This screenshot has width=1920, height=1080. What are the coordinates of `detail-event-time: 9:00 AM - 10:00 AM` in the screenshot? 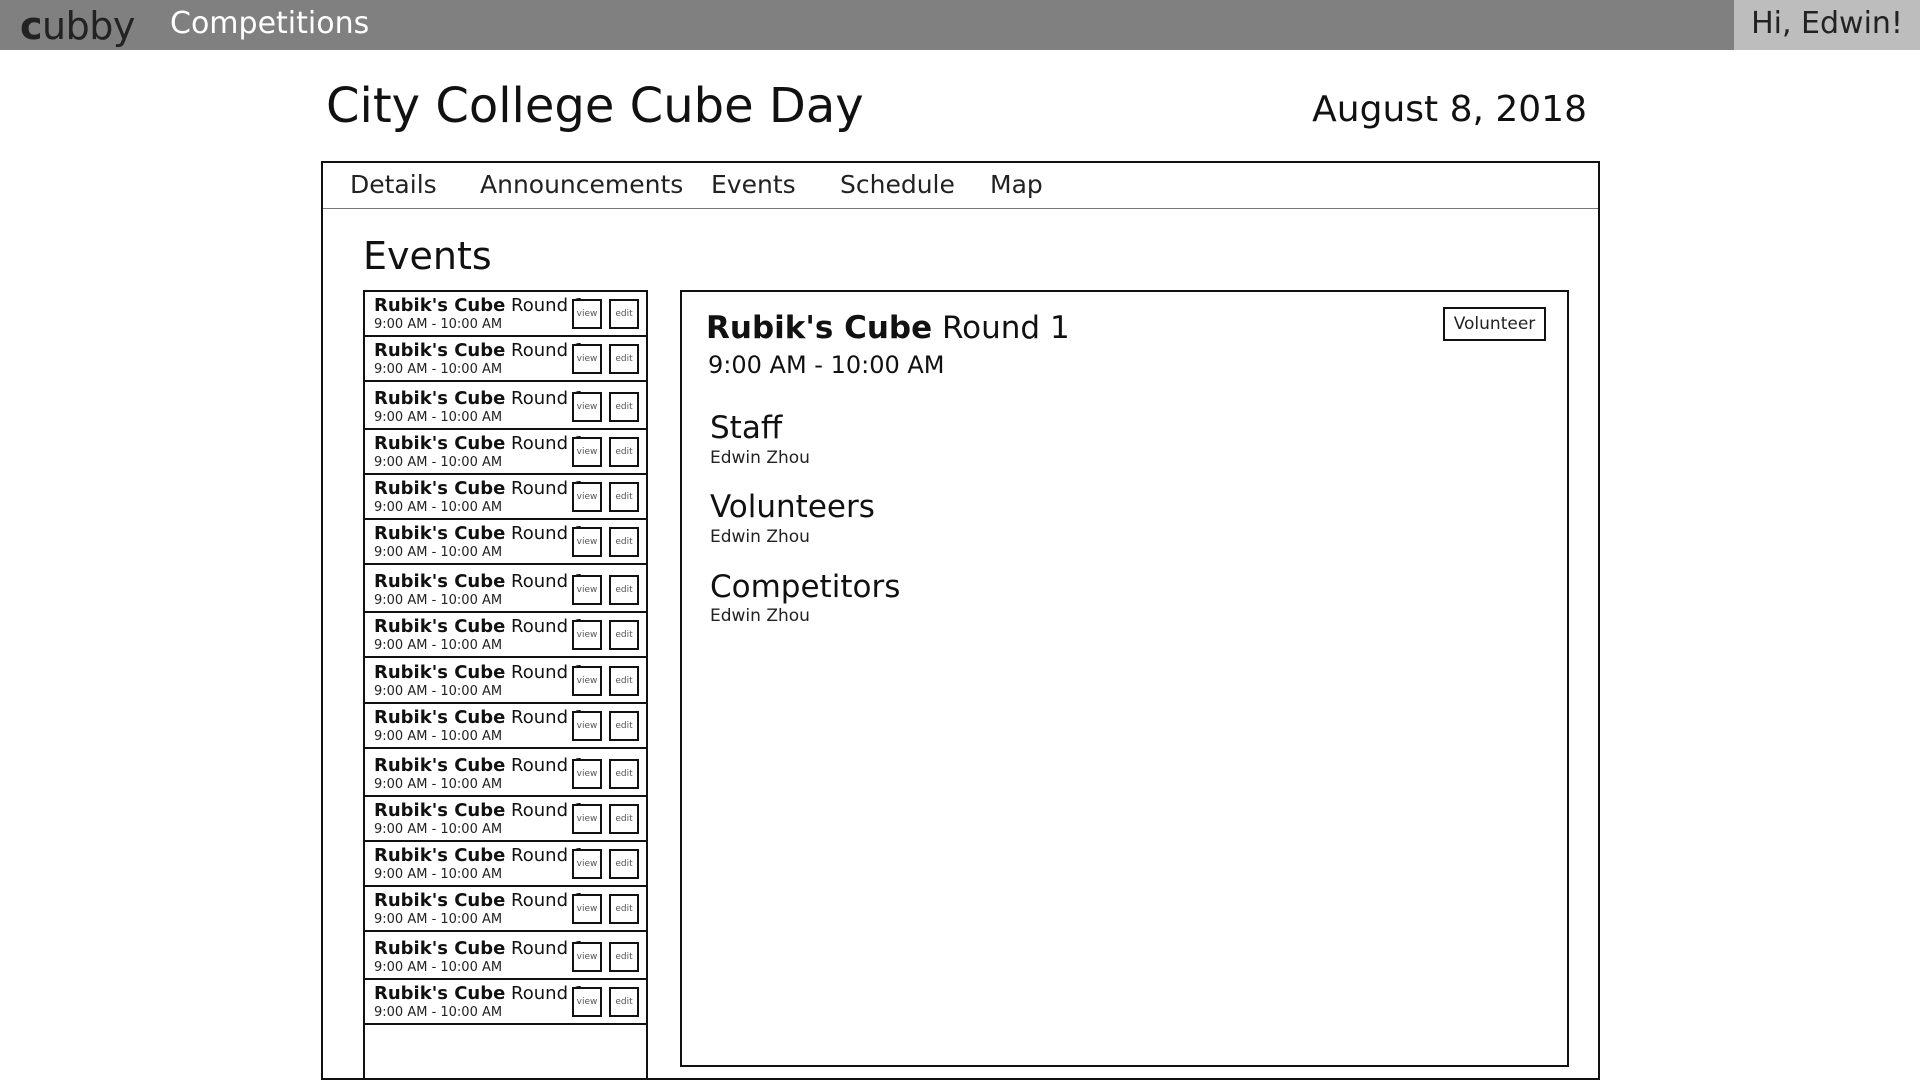 It's located at (826, 365).